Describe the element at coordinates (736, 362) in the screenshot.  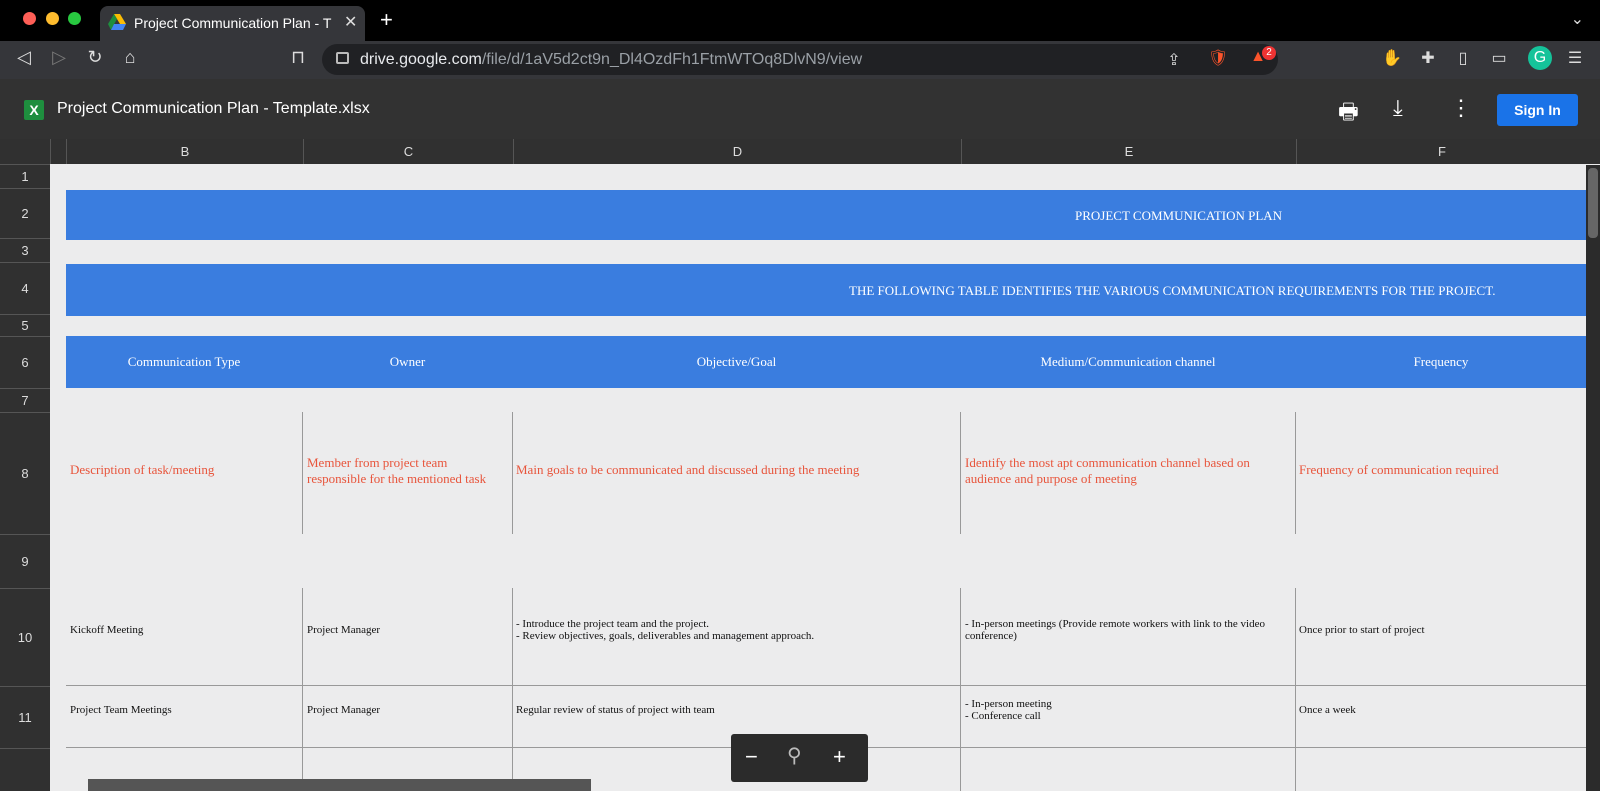
I see `header-objective-goal: Objective/Goal` at that location.